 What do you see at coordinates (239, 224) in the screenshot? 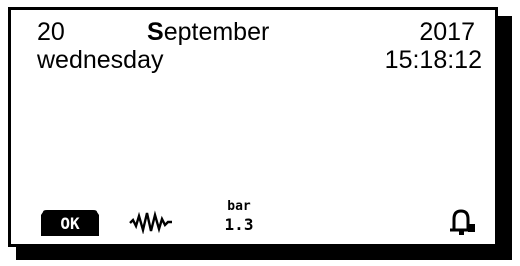
I see `pressure-value: 1.3` at bounding box center [239, 224].